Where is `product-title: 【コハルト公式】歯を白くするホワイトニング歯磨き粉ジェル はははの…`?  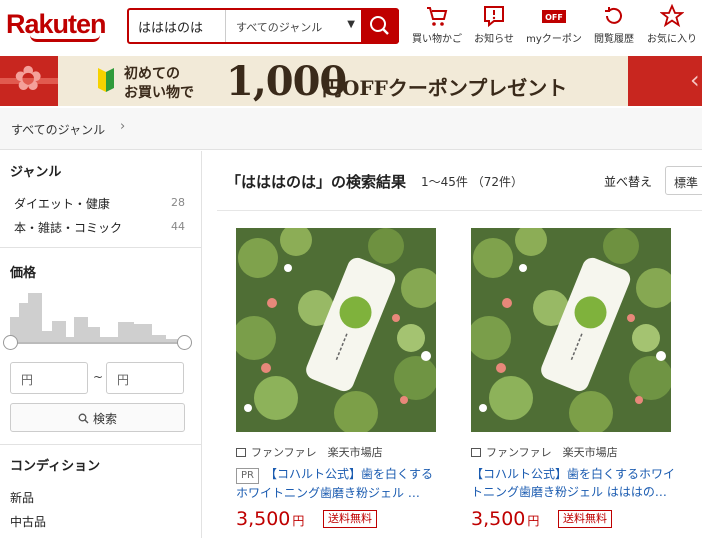
product-title: 【コハルト公式】歯を白くするホワイトニング歯磨き粉ジェル はははの… is located at coordinates (573, 483).